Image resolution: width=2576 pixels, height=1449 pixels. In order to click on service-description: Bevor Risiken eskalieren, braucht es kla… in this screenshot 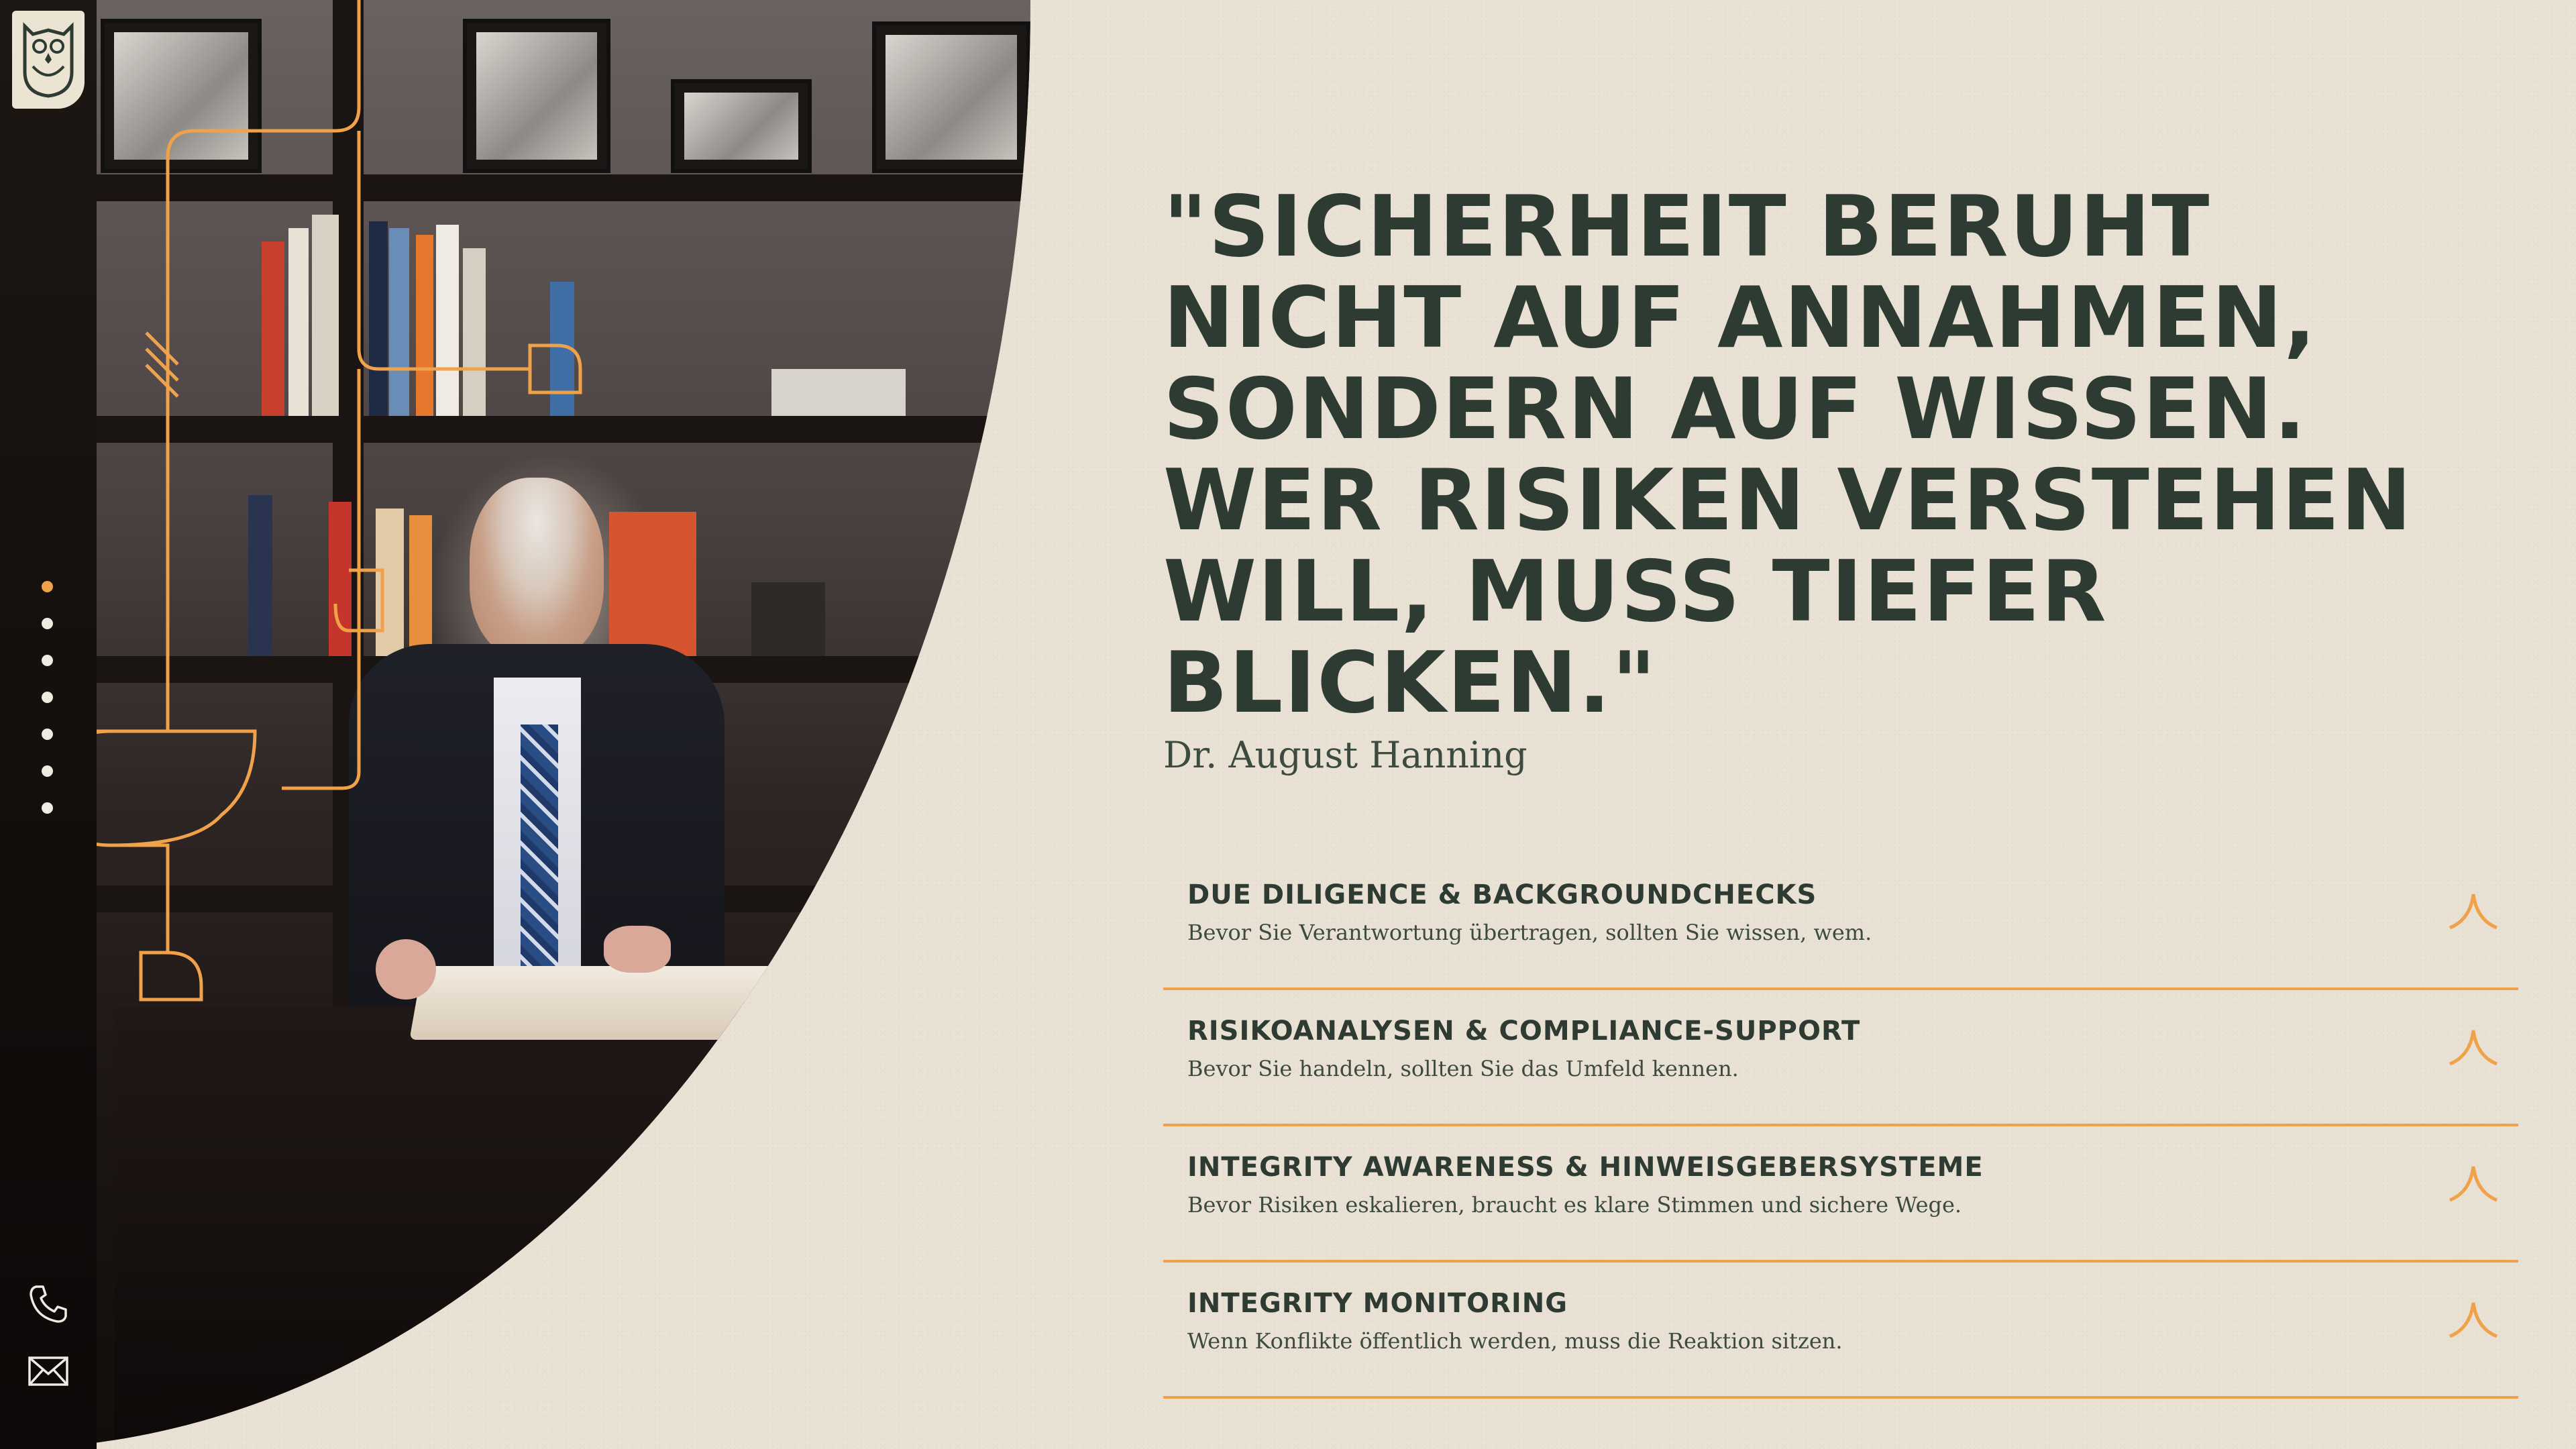, I will do `click(1574, 1205)`.